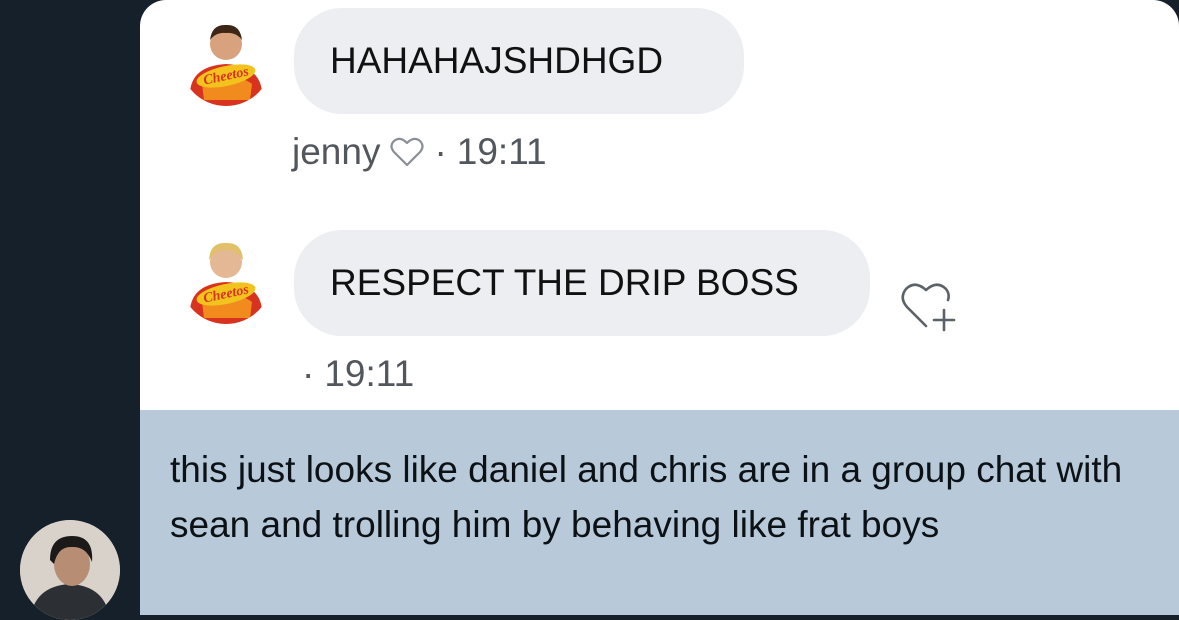  I want to click on message-meta: · 19:11, so click(353, 374).